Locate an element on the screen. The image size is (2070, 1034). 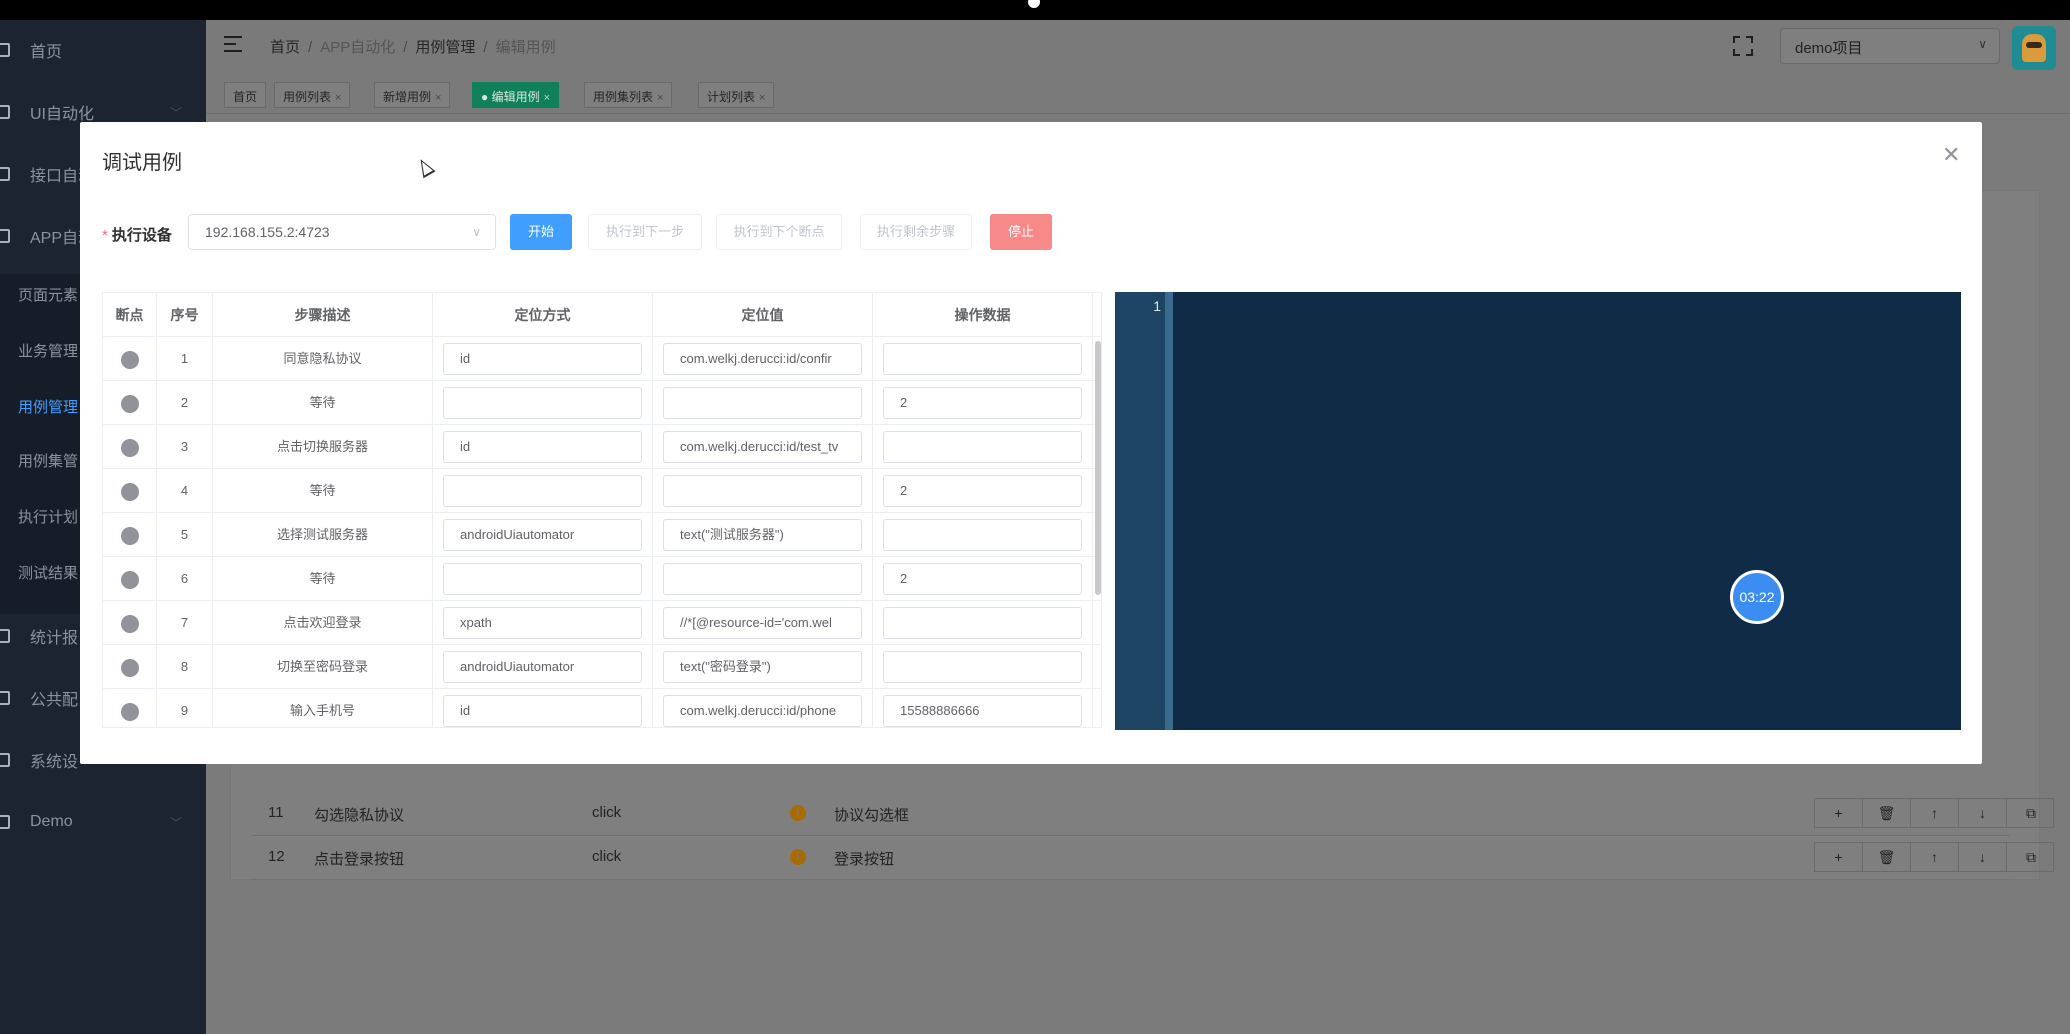
api-icon is located at coordinates (5, 174).